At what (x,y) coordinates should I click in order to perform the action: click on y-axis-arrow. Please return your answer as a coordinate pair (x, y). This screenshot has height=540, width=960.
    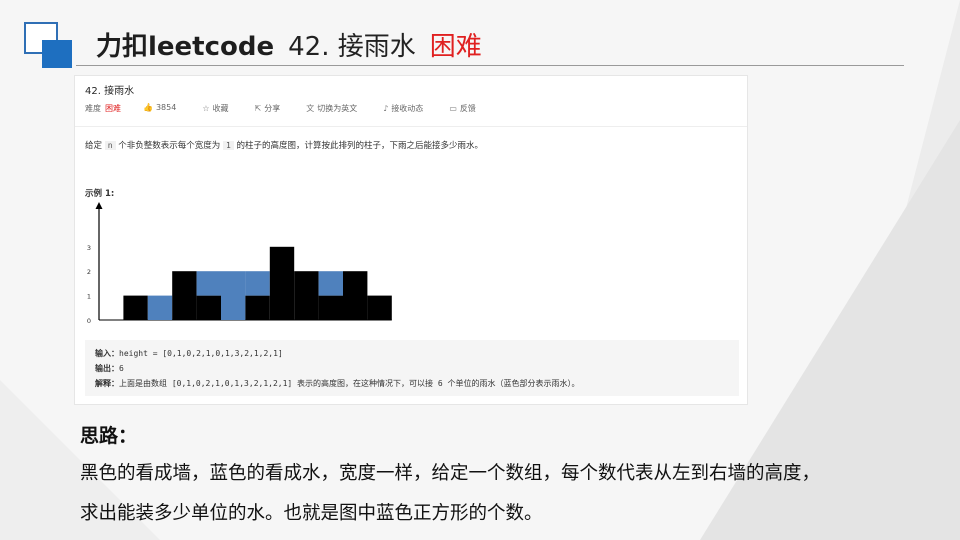
    Looking at the image, I should click on (99, 205).